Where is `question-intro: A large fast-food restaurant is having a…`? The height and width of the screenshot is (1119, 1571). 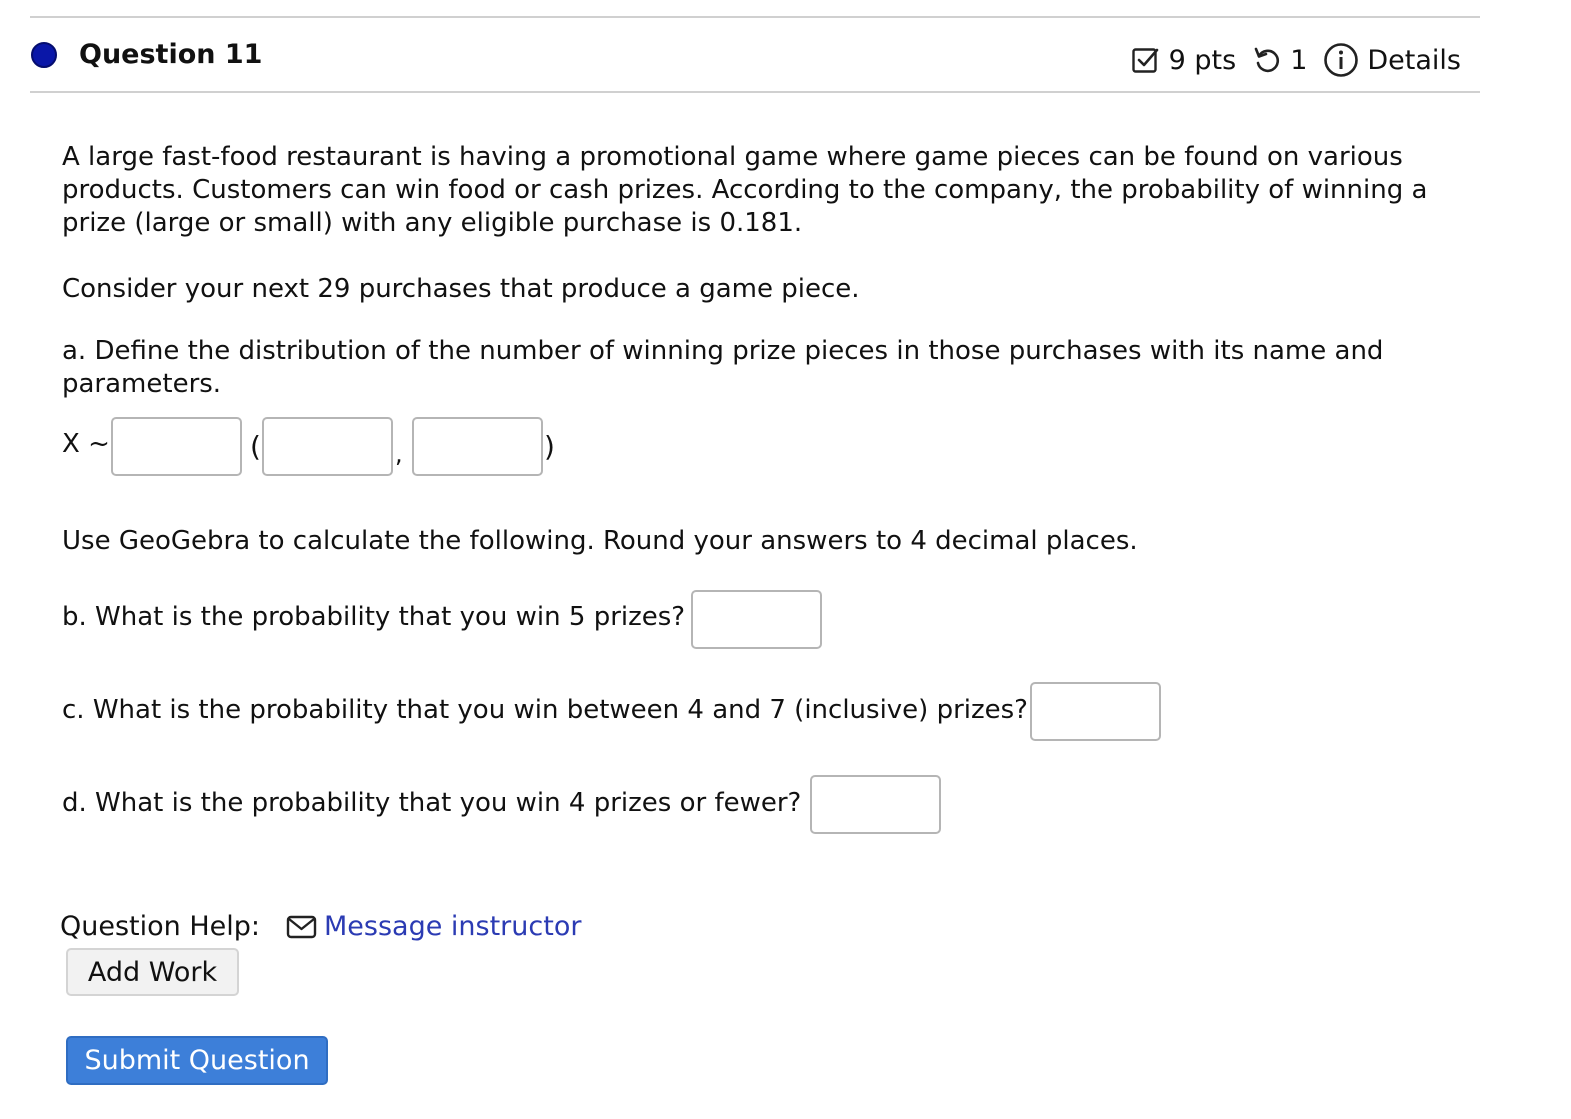
question-intro: A large fast-food restaurant is having a… is located at coordinates (745, 190).